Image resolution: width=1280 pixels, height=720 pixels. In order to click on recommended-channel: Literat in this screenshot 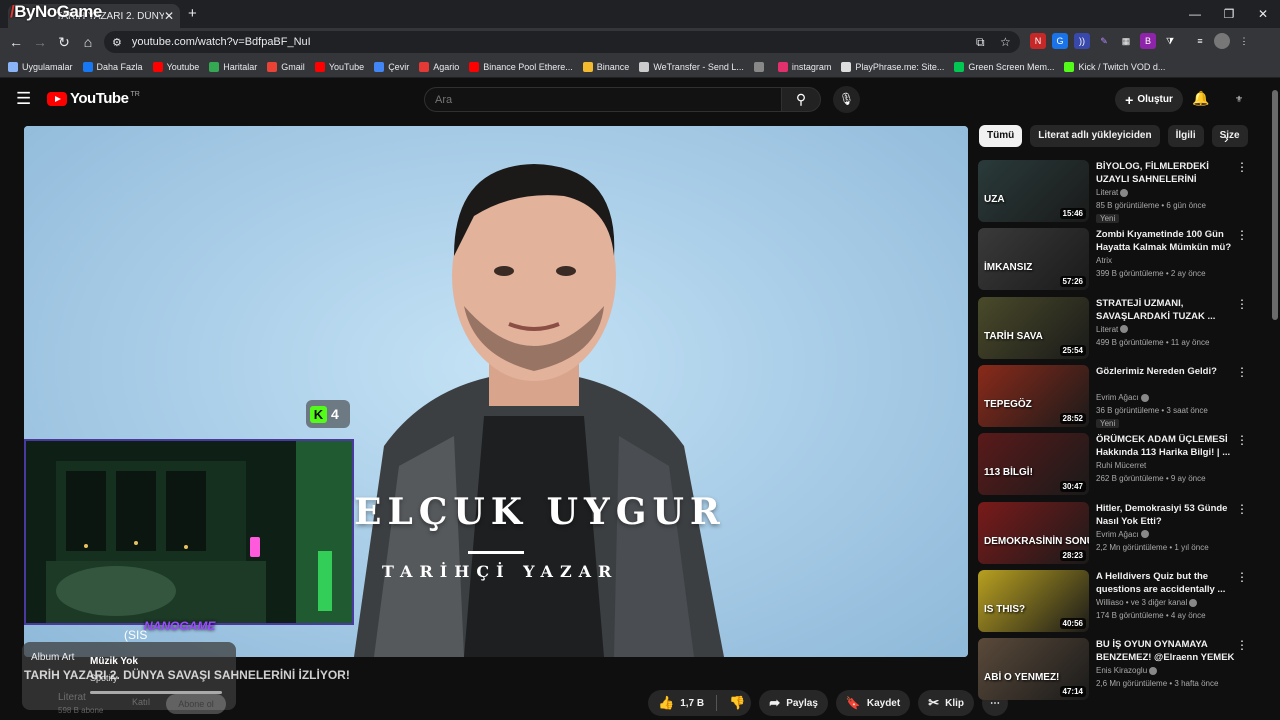, I will do `click(1112, 192)`.